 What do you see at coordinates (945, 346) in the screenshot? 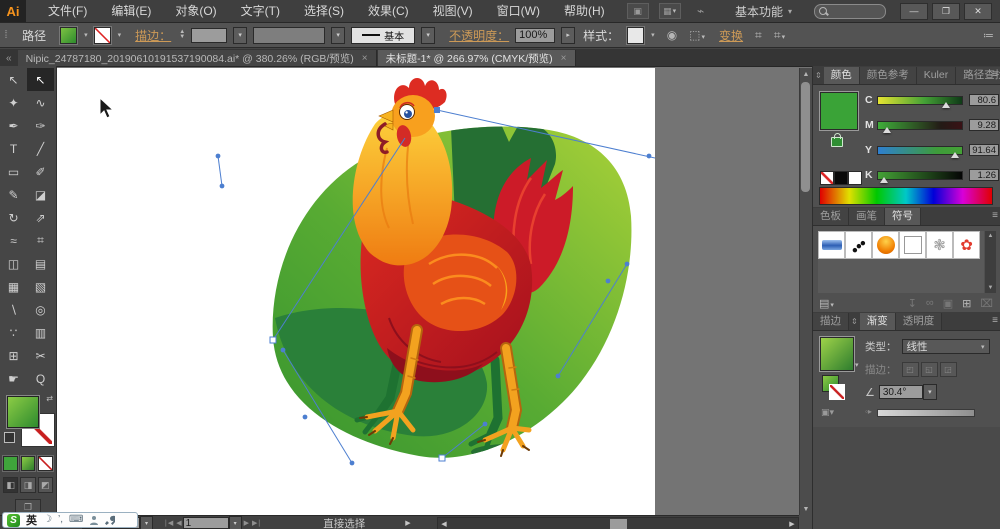
I see `gradient-type-dropdown: 线性 ▾` at bounding box center [945, 346].